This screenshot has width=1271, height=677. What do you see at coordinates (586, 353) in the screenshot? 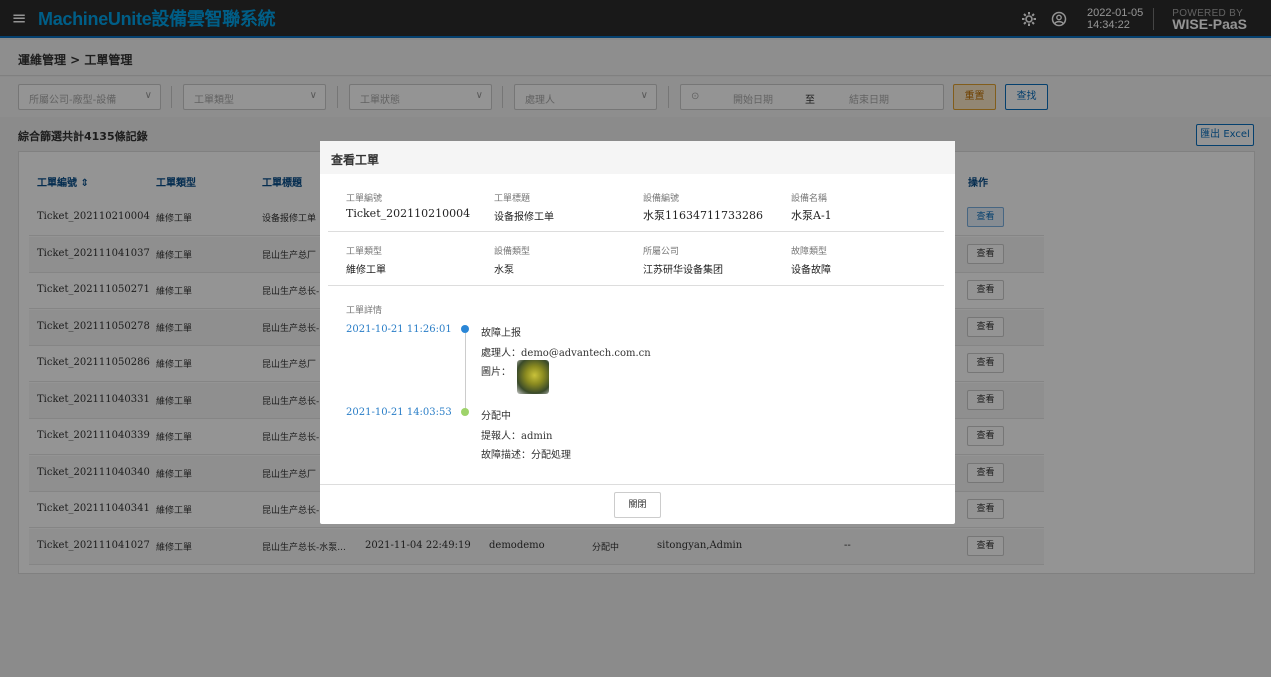
I see `handler-value: demo@advantech.com.cn` at bounding box center [586, 353].